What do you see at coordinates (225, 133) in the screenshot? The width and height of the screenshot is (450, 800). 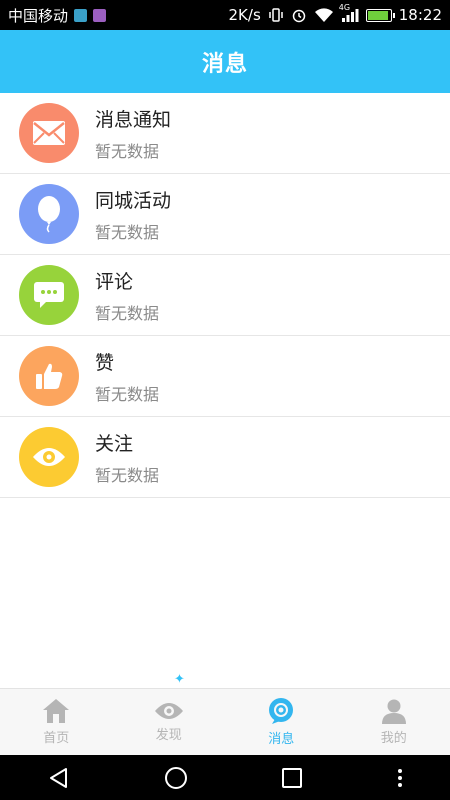 I see `list-item-notifications: 消息通知 暂无数据` at bounding box center [225, 133].